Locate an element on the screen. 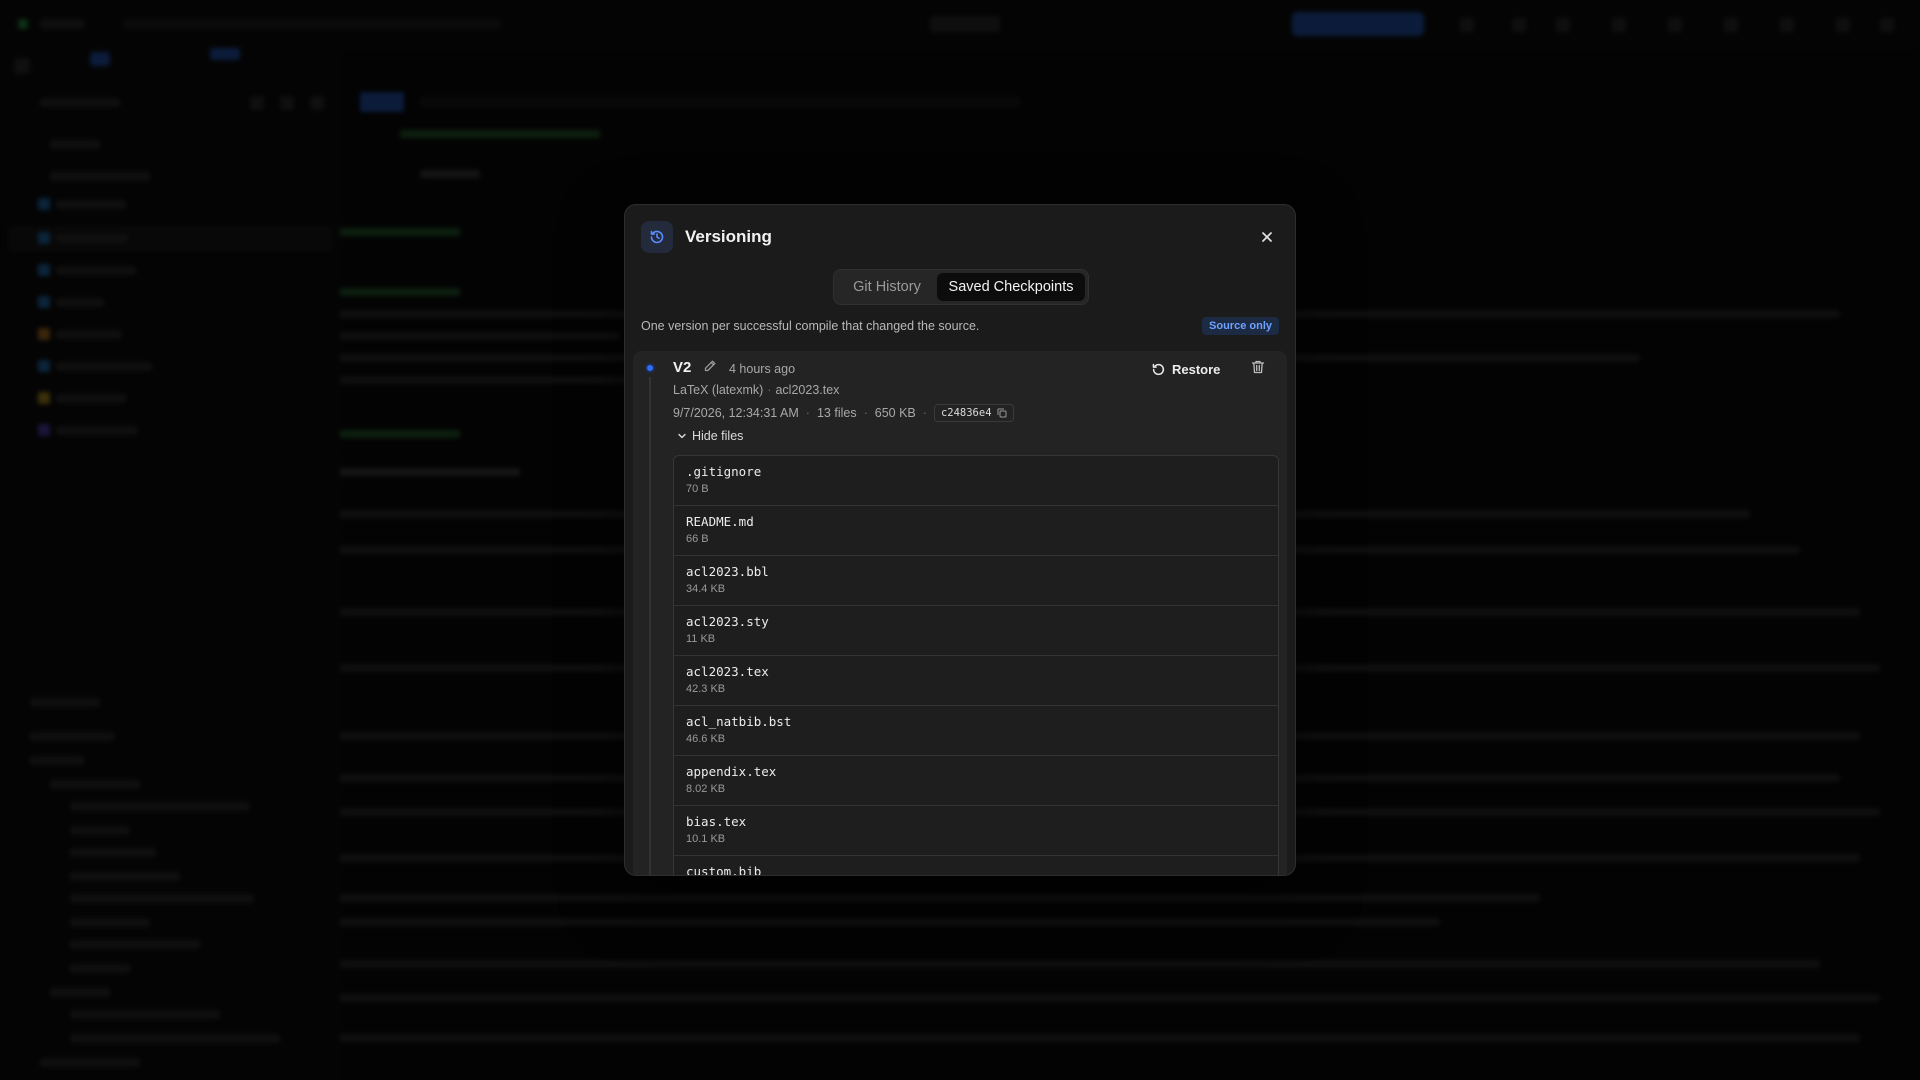 The image size is (1920, 1080). hide-files-label: Hide files is located at coordinates (718, 436).